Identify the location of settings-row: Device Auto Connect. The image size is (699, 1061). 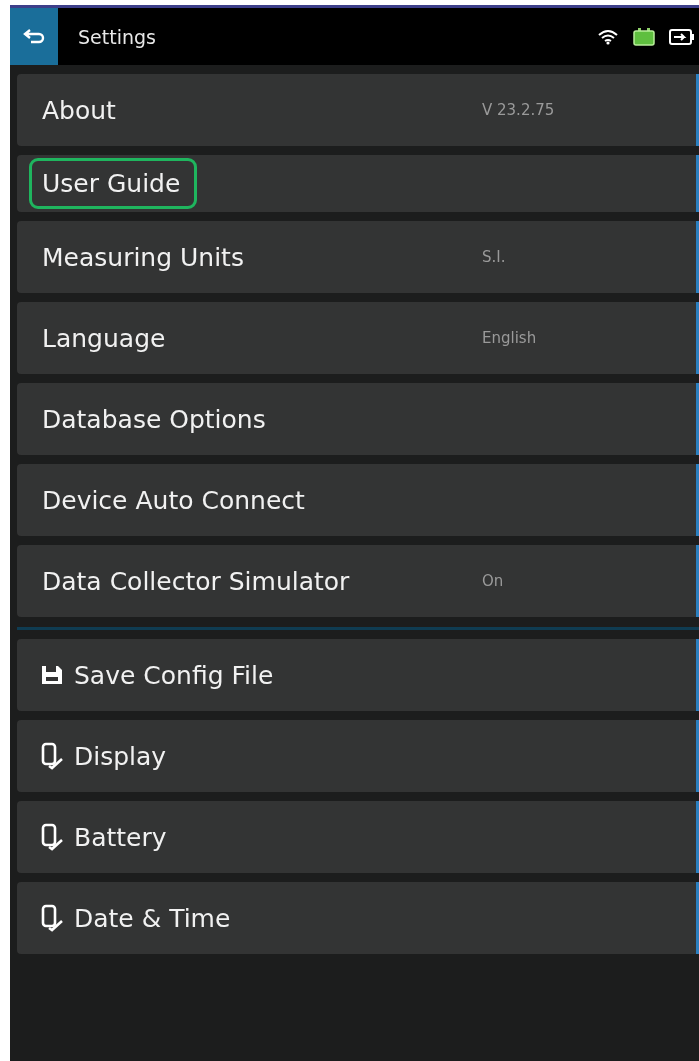
(358, 500).